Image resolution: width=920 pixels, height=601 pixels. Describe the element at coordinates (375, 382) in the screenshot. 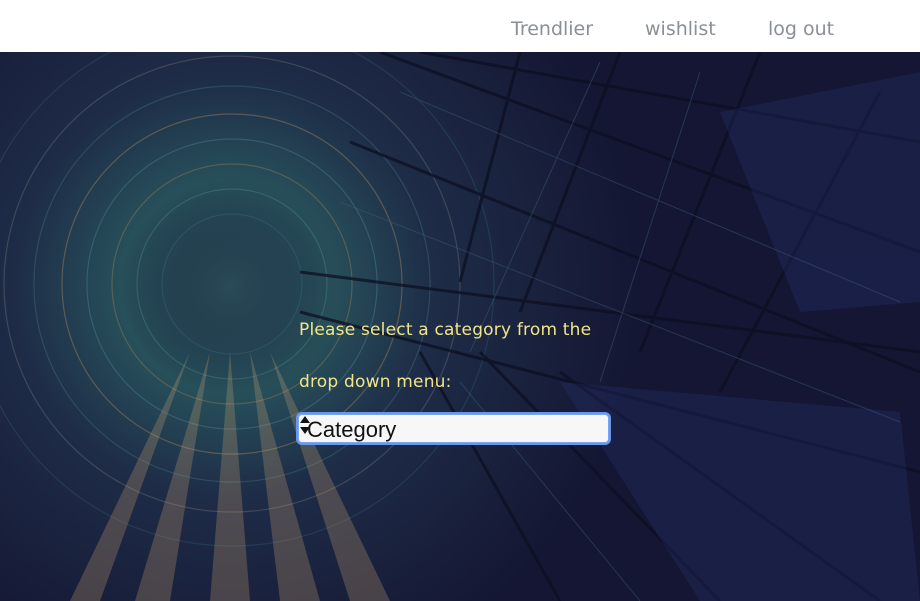

I see `category-prompt-line-2: drop down menu:` at that location.